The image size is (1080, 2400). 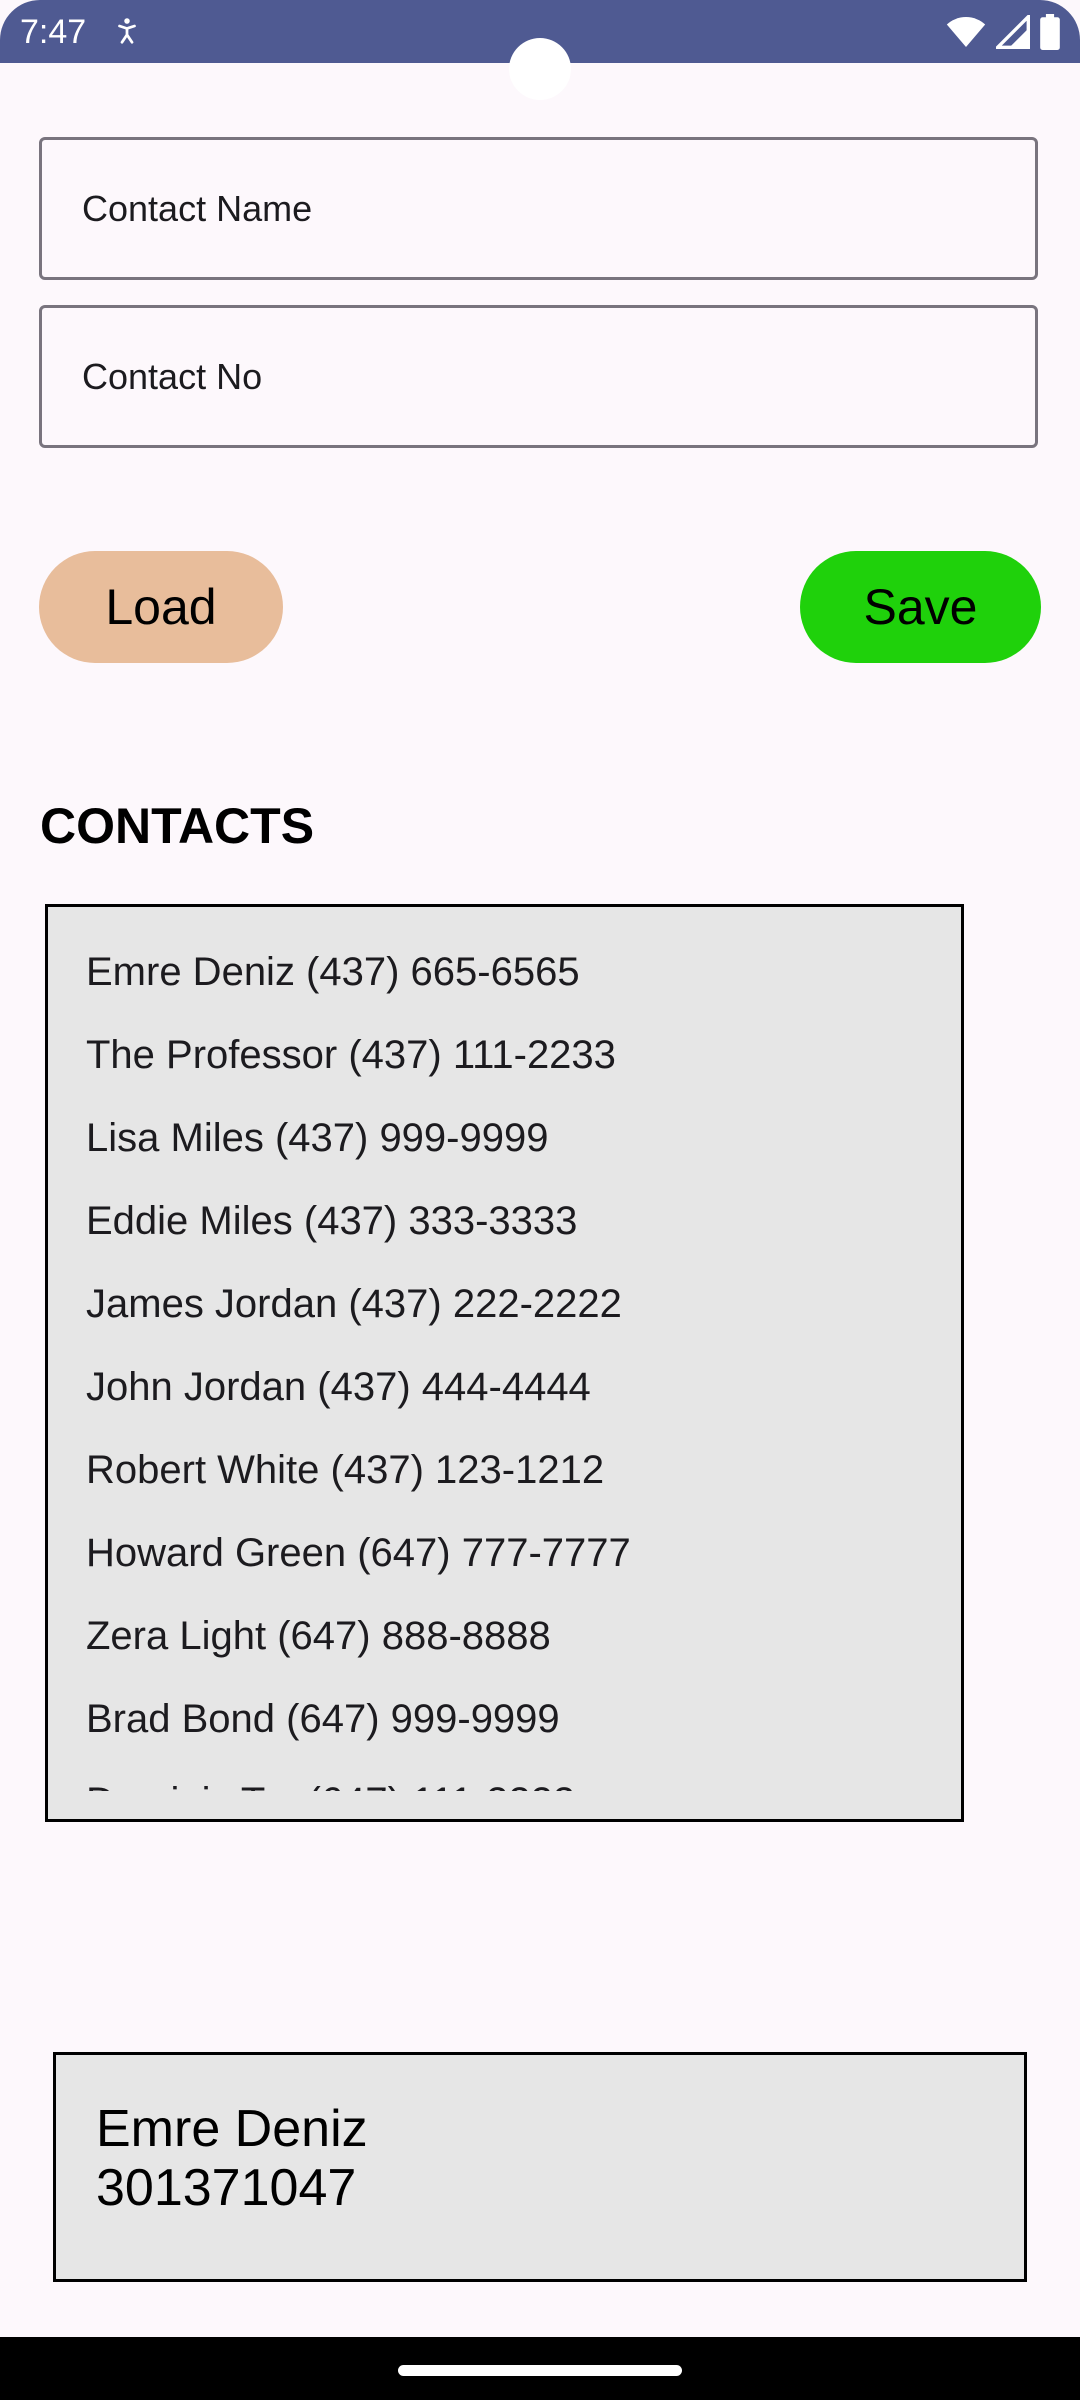 I want to click on contact-name-field, so click(x=538, y=208).